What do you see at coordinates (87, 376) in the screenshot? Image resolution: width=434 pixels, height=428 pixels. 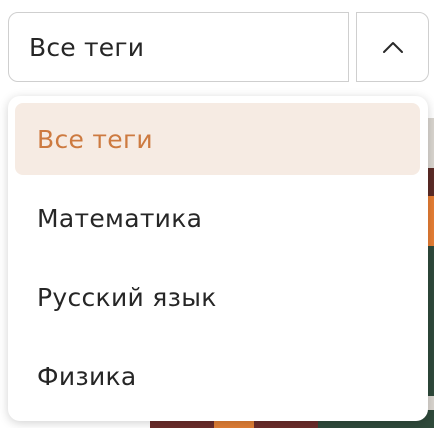 I see `menu-item-label: Физика` at bounding box center [87, 376].